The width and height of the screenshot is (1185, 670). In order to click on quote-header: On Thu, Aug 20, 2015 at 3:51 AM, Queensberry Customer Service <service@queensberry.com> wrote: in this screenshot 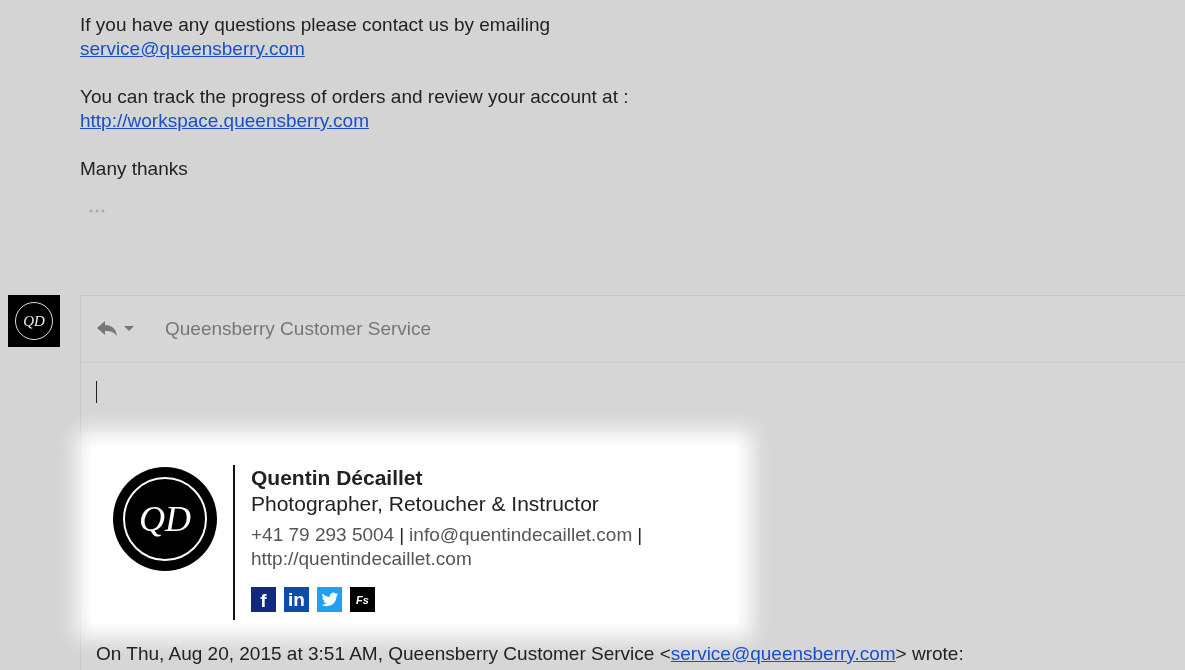, I will do `click(530, 654)`.